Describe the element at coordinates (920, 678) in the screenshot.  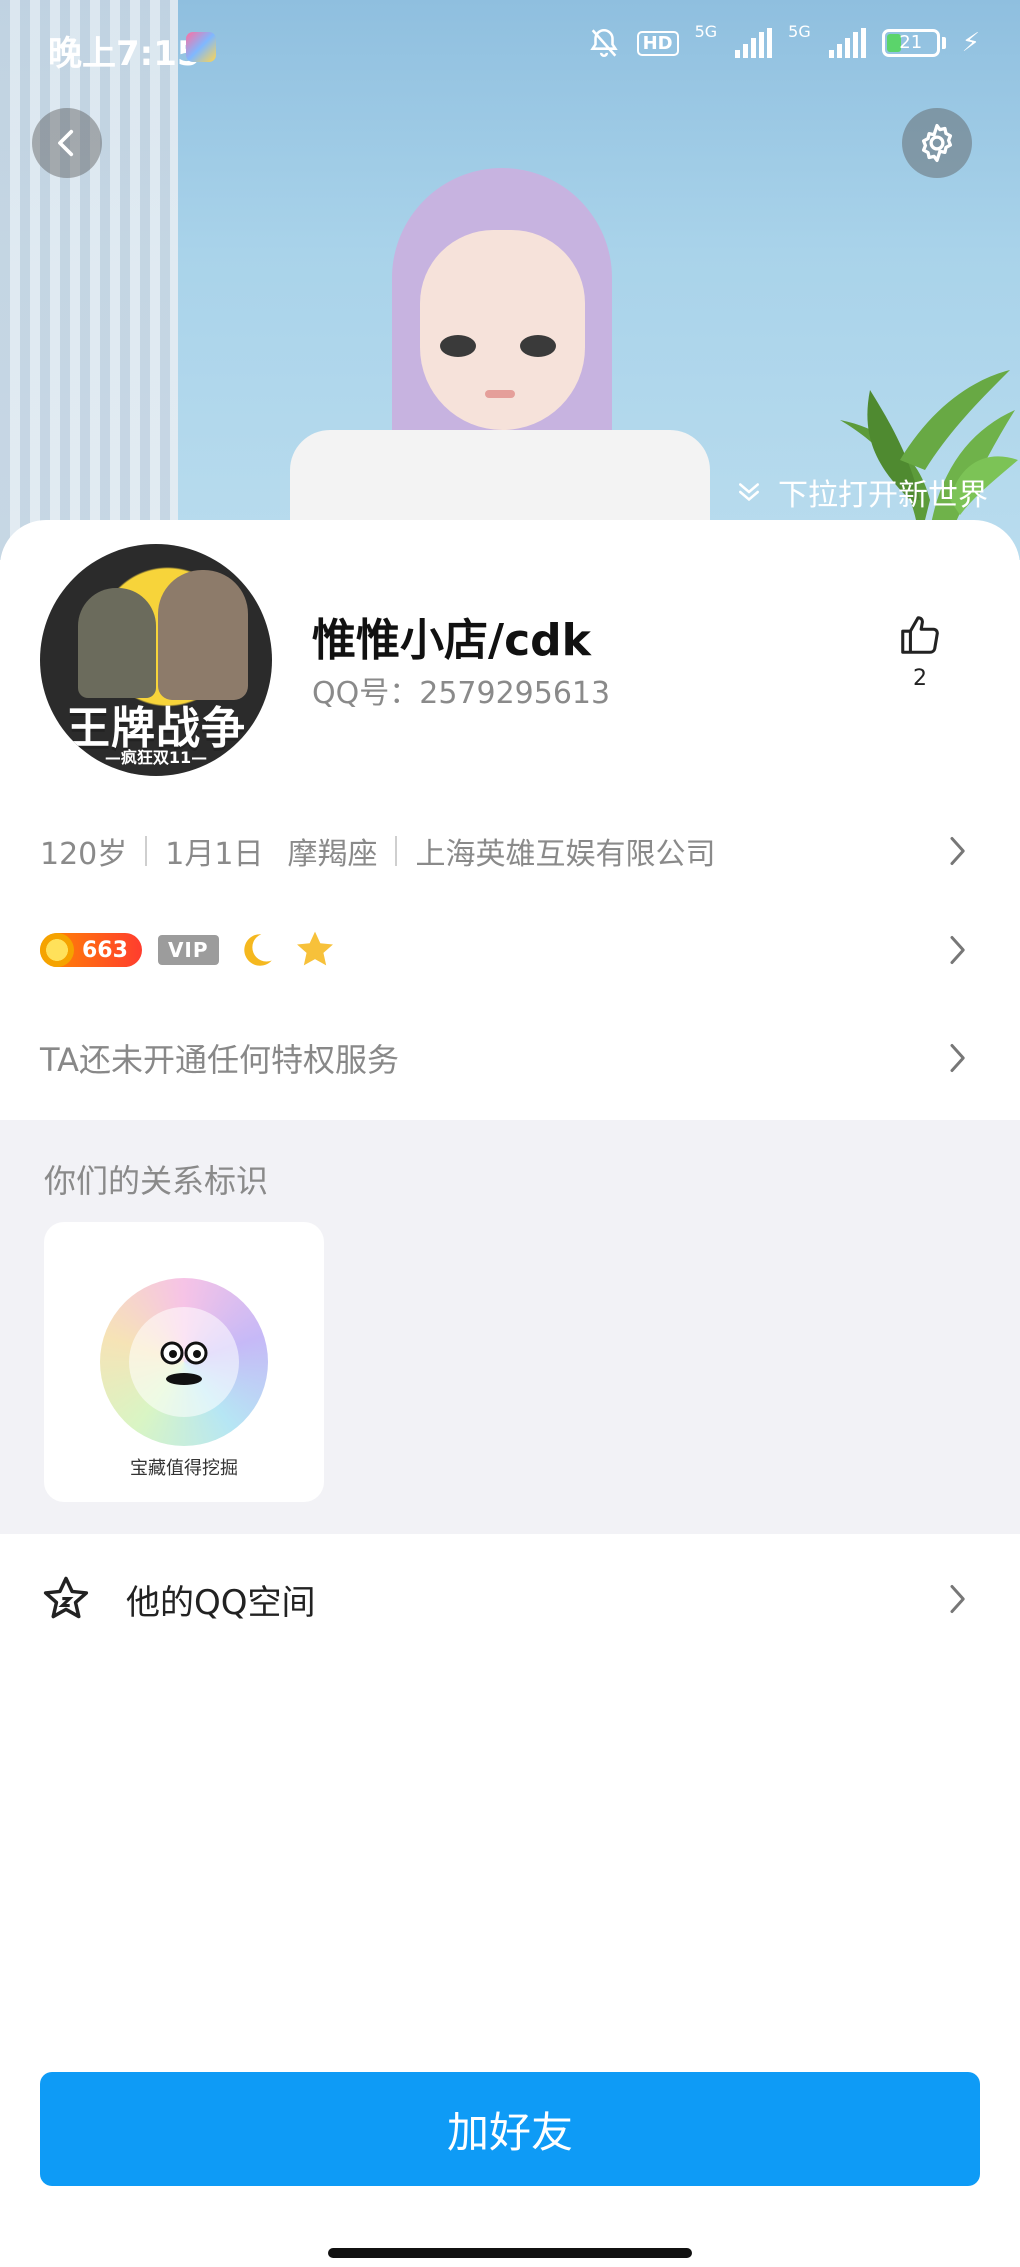
I see `like-count: 2` at that location.